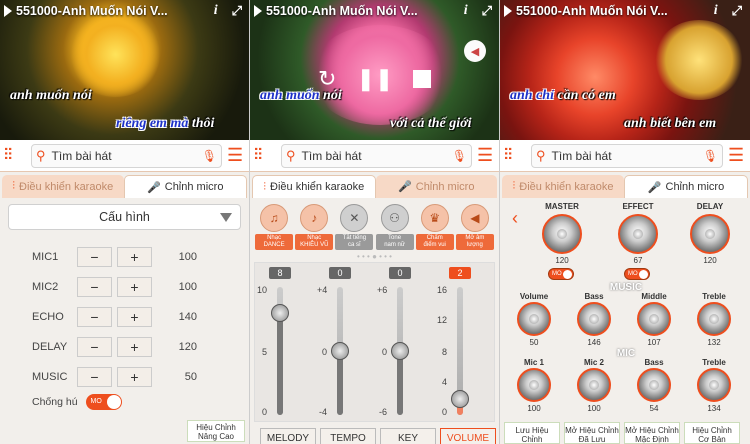 The height and width of the screenshot is (444, 750). I want to click on melody-button: MELODY, so click(288, 436).